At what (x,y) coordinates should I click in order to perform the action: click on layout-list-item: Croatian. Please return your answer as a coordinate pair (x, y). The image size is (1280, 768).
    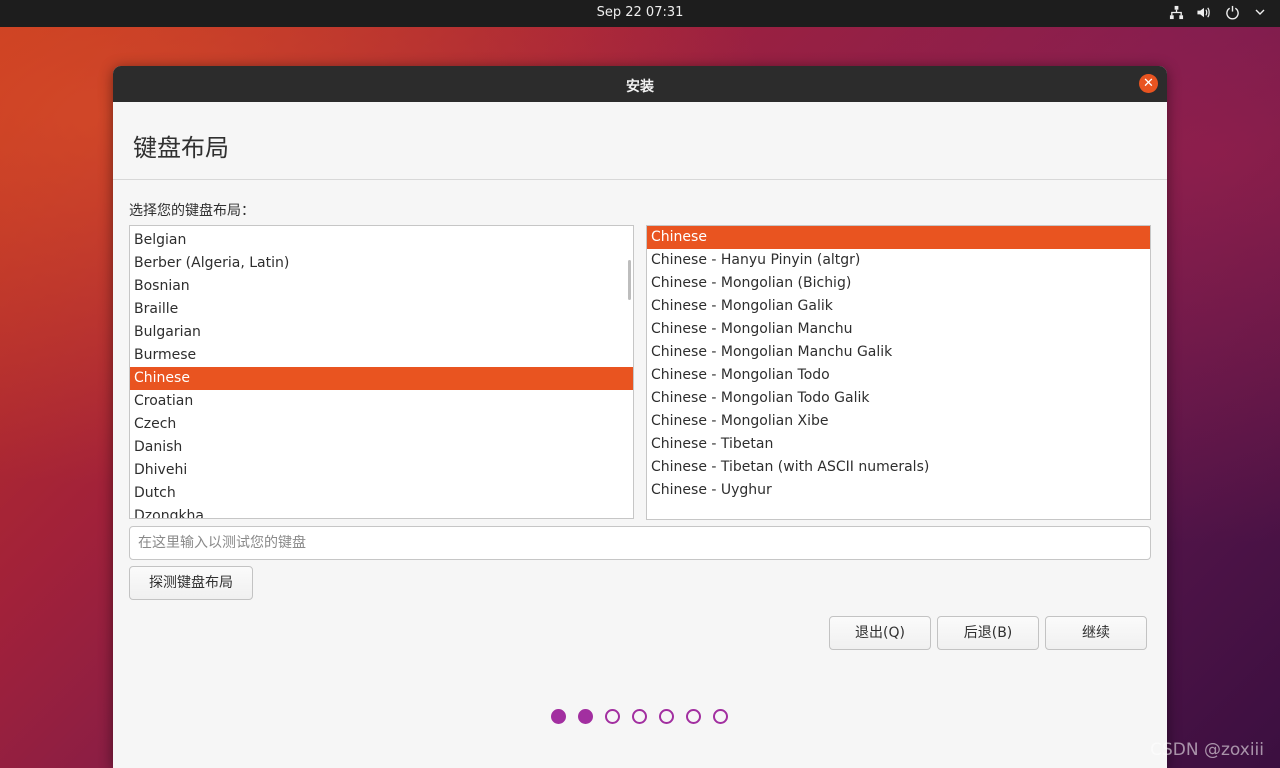
    Looking at the image, I should click on (381, 401).